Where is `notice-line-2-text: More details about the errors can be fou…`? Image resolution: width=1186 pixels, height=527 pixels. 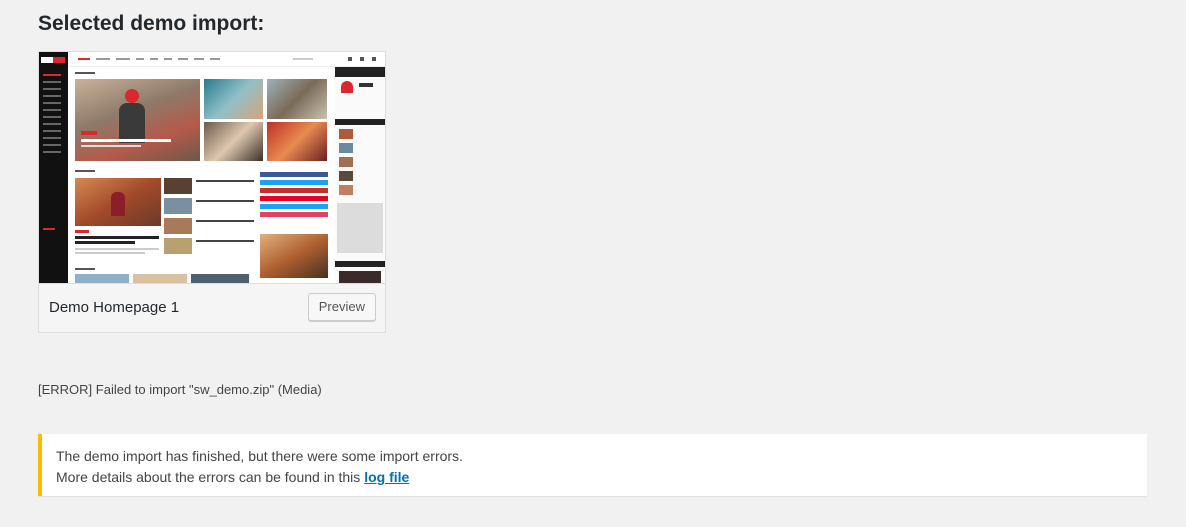
notice-line-2-text: More details about the errors can be fou… is located at coordinates (210, 477).